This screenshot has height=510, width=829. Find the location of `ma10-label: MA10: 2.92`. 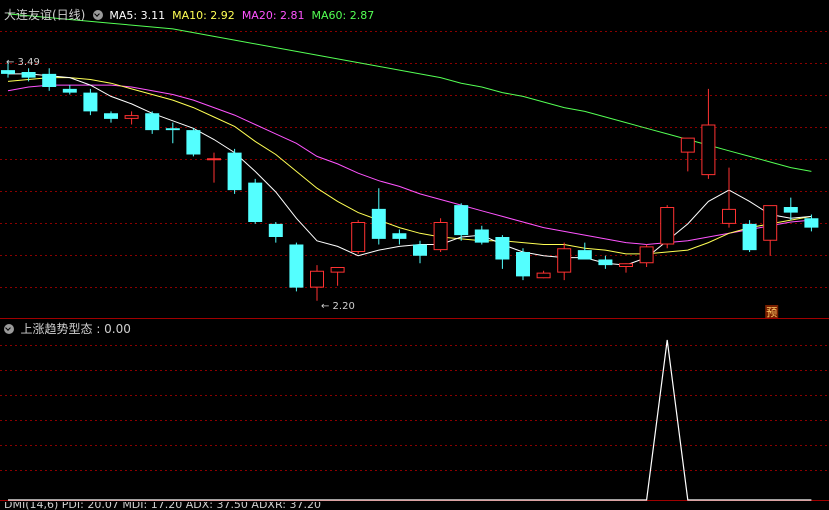

ma10-label: MA10: 2.92 is located at coordinates (203, 15).